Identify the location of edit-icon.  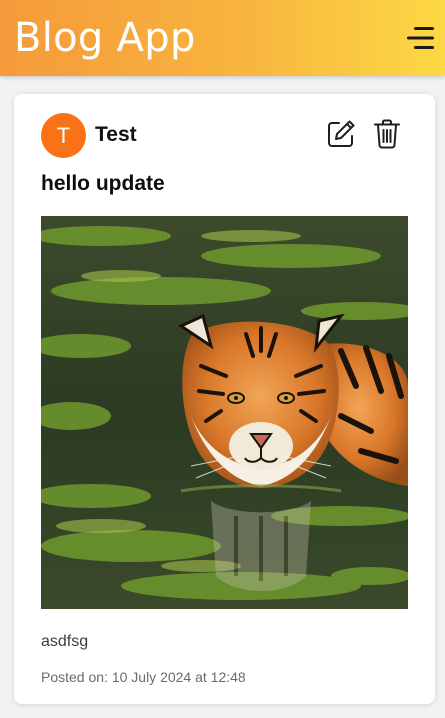
(341, 133).